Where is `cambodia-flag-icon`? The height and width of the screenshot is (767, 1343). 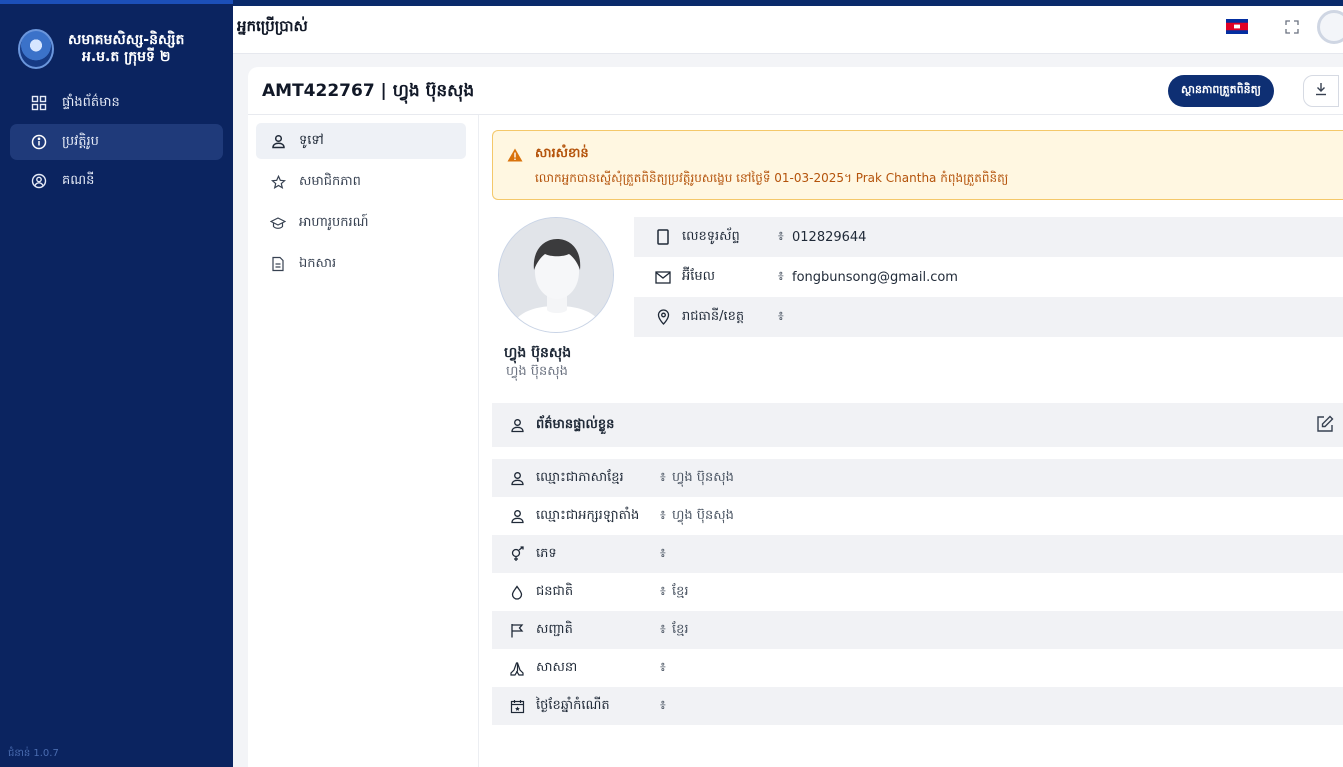 cambodia-flag-icon is located at coordinates (1237, 26).